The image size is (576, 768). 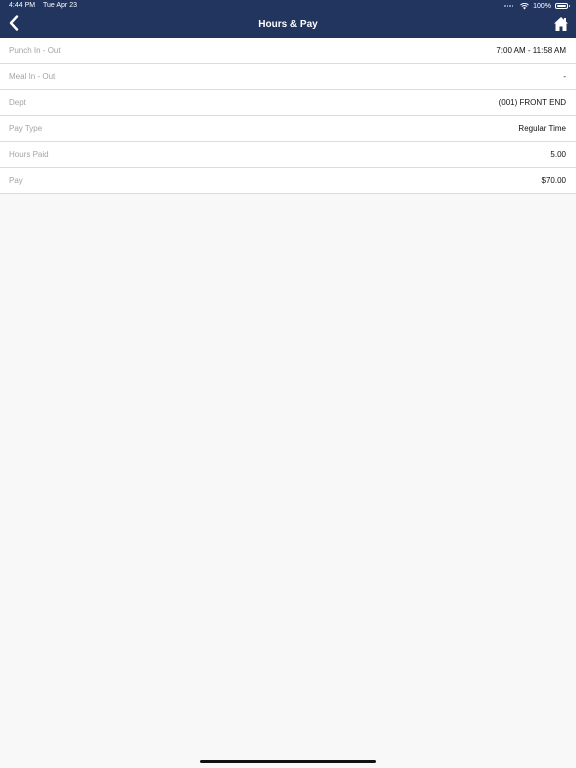 I want to click on row-value: Regular Time, so click(x=542, y=128).